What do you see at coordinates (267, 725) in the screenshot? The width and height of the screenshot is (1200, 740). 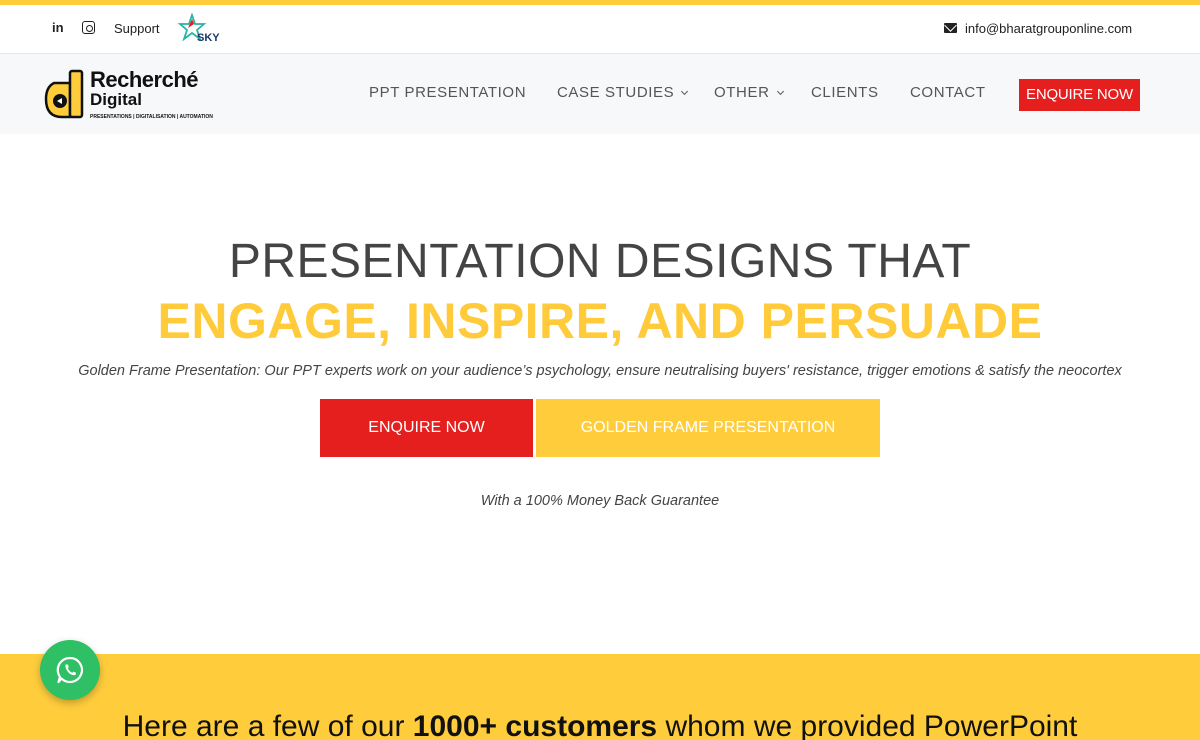 I see `customers-heading-prefix: Here are a few of our` at bounding box center [267, 725].